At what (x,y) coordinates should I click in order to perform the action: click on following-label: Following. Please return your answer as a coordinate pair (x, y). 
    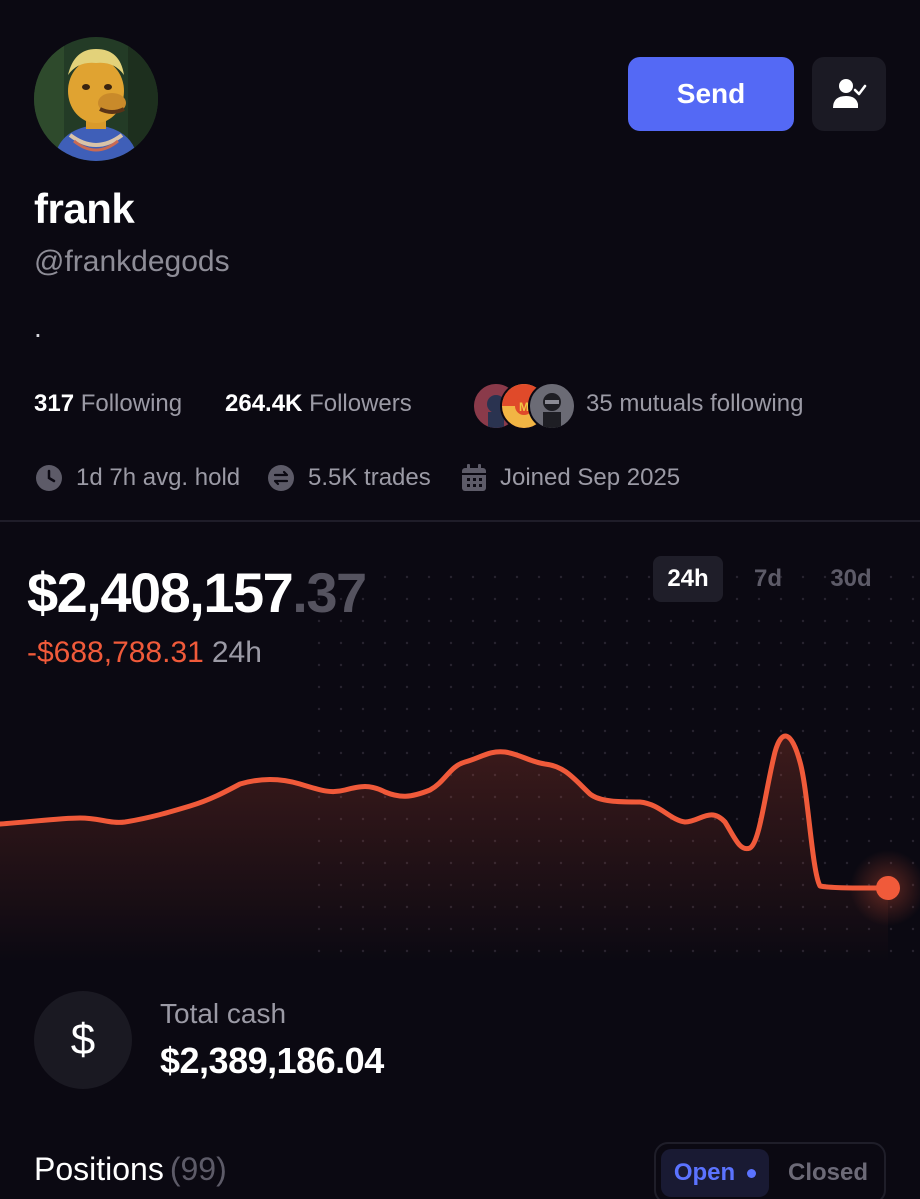
    Looking at the image, I should click on (131, 403).